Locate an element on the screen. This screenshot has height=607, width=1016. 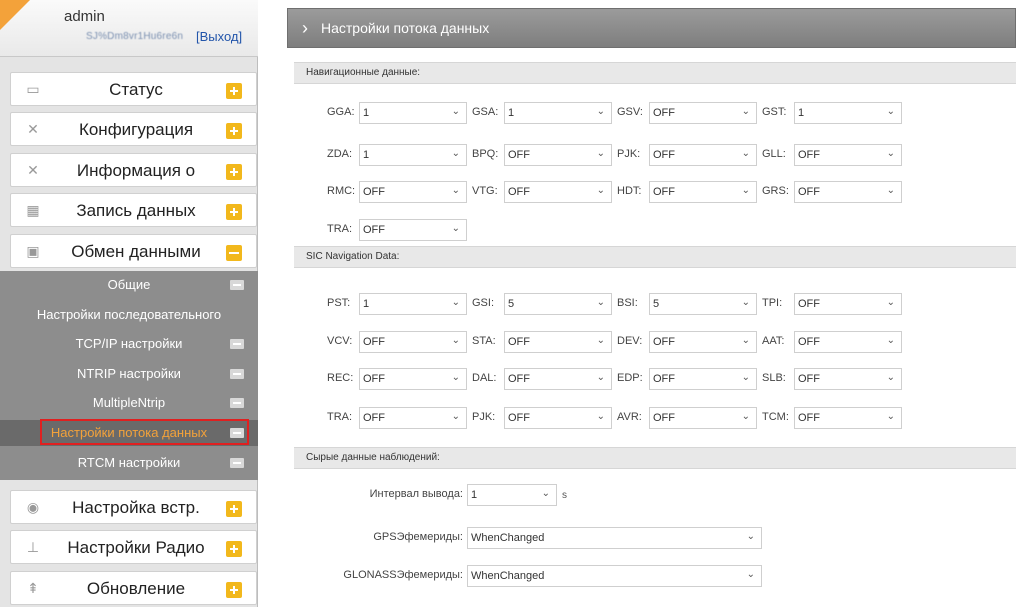
menu-label: Информация о is located at coordinates (136, 170).